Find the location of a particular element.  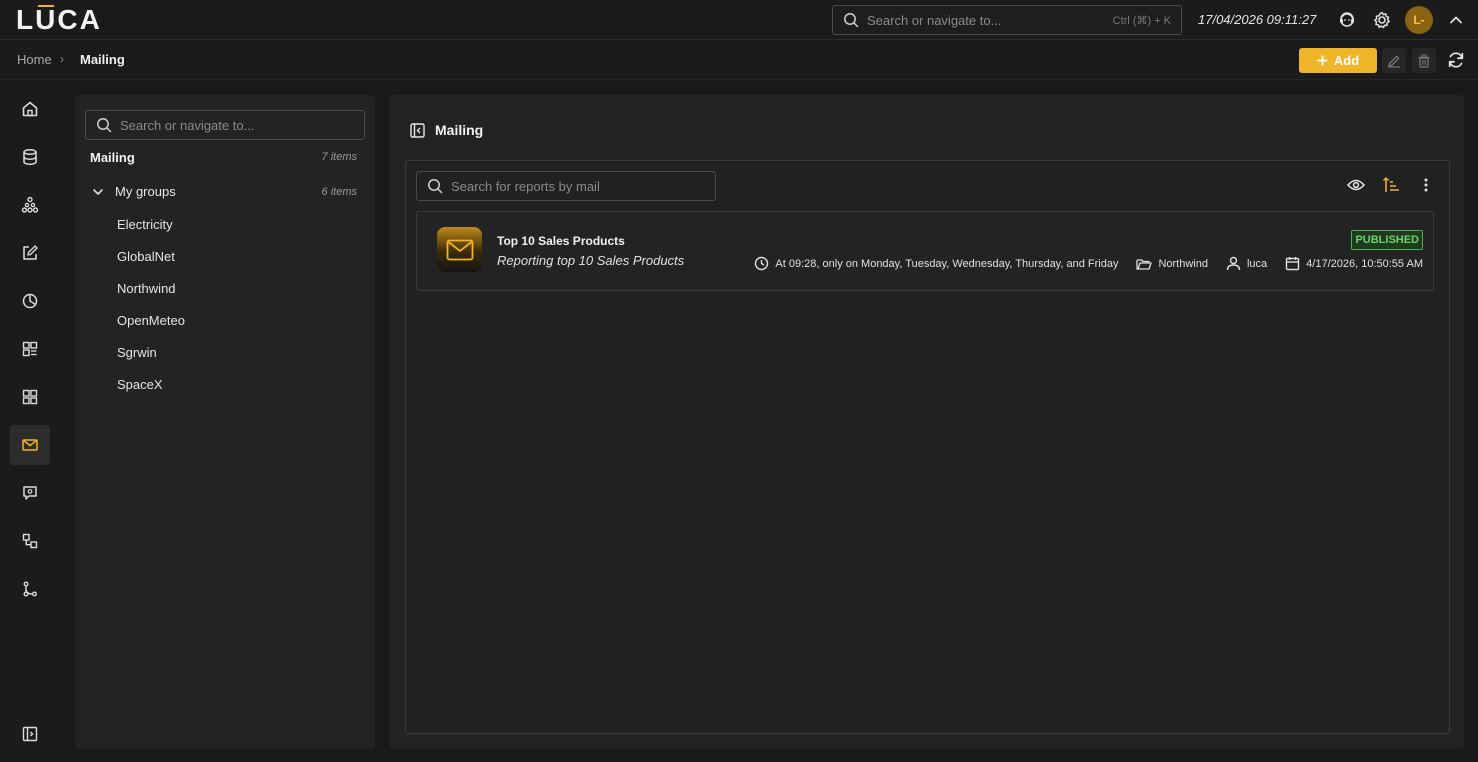

edit-button is located at coordinates (1394, 60).